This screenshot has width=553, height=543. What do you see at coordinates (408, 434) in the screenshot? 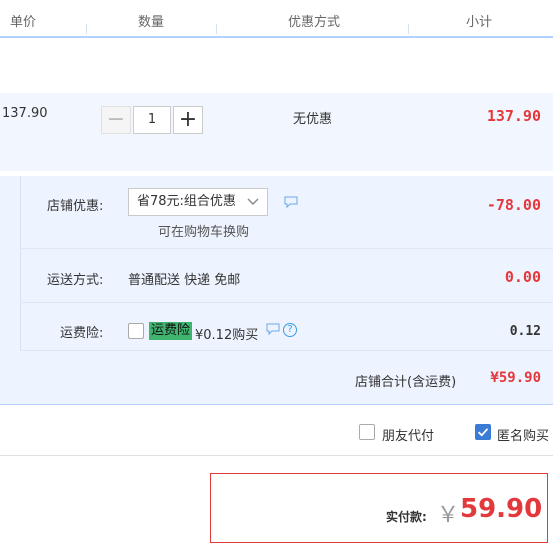
I see `friend-pay-label: 朋友代付` at bounding box center [408, 434].